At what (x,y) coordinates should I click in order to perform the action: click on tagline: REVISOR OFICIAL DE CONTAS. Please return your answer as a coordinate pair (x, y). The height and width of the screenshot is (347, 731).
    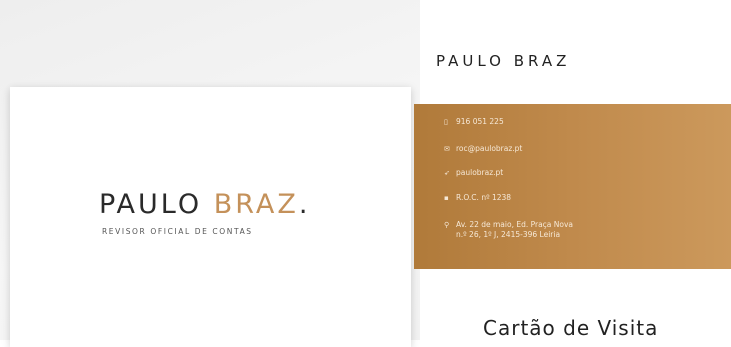
    Looking at the image, I should click on (177, 231).